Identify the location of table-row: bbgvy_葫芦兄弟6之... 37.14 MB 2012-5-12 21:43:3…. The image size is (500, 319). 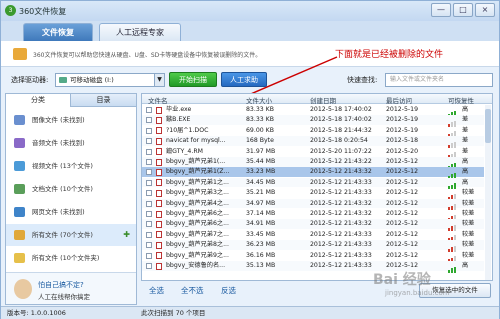
(313, 215).